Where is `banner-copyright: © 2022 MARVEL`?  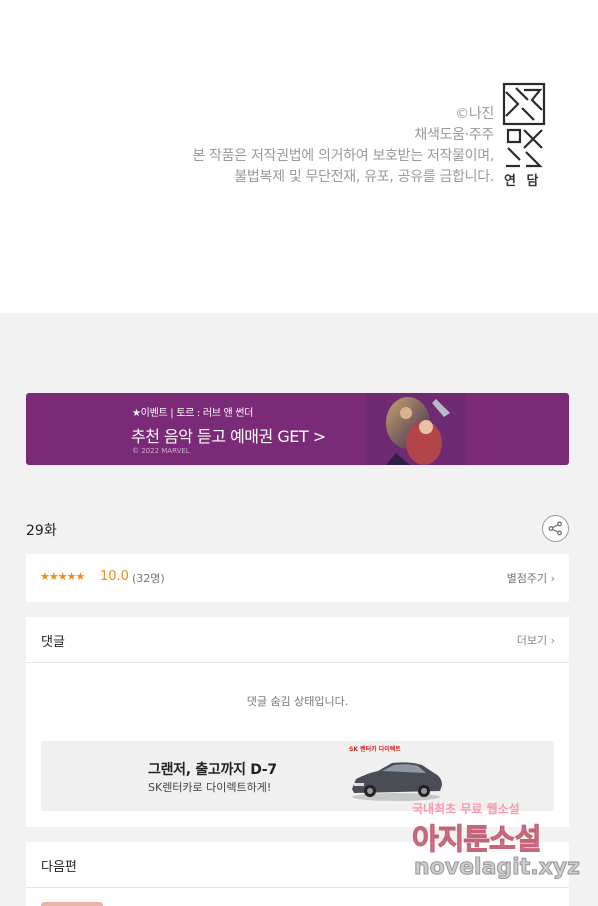 banner-copyright: © 2022 MARVEL is located at coordinates (161, 451).